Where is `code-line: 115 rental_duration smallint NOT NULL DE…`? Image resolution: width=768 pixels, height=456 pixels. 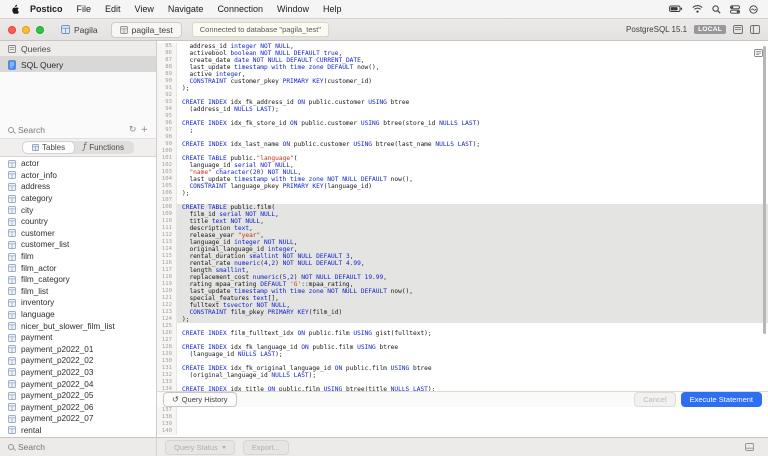
code-line: 115 rental_duration smallint NOT NULL DE… is located at coordinates (462, 256).